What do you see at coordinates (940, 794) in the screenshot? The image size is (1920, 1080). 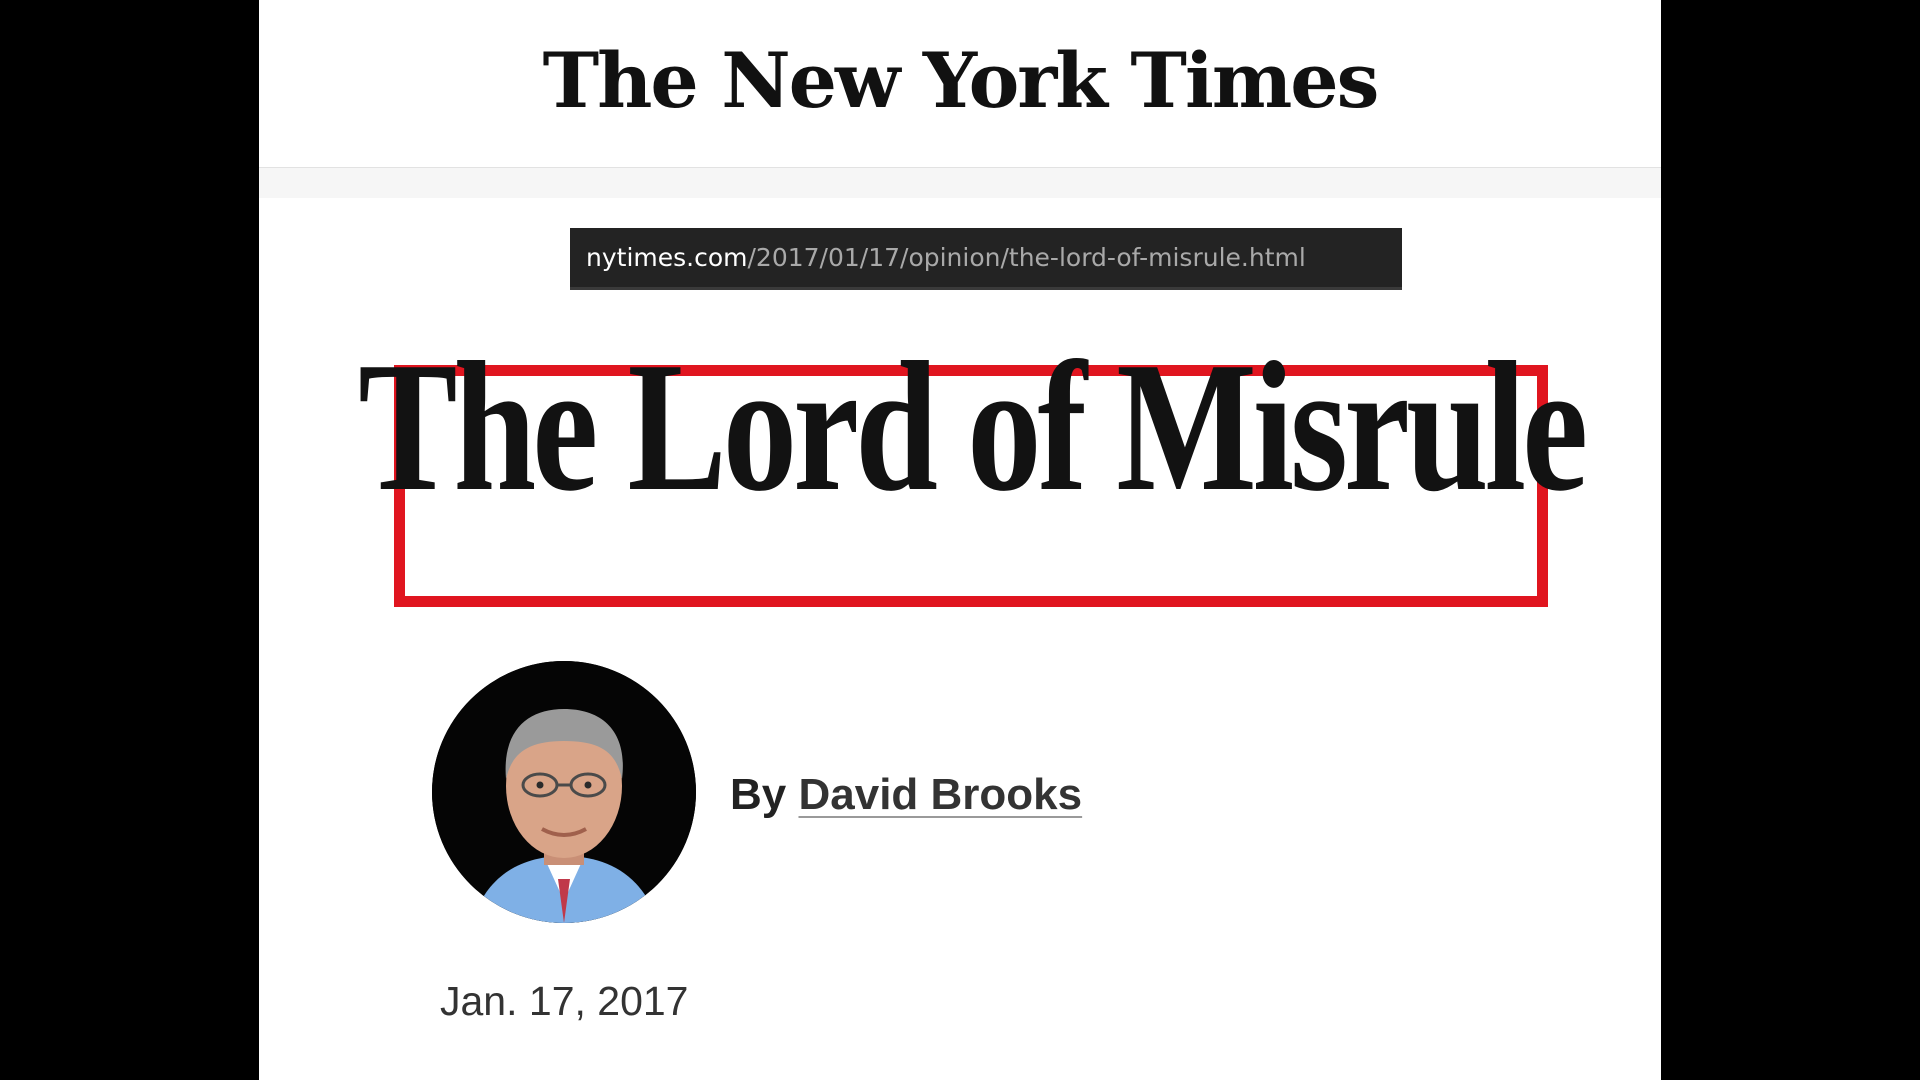 I see `author-link: David Brooks` at bounding box center [940, 794].